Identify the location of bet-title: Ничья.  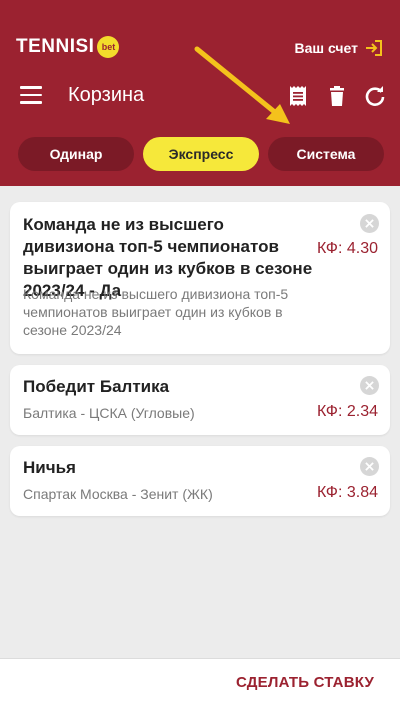
(49, 467).